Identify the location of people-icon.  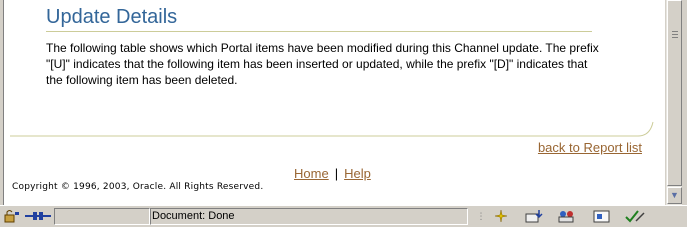
(567, 216).